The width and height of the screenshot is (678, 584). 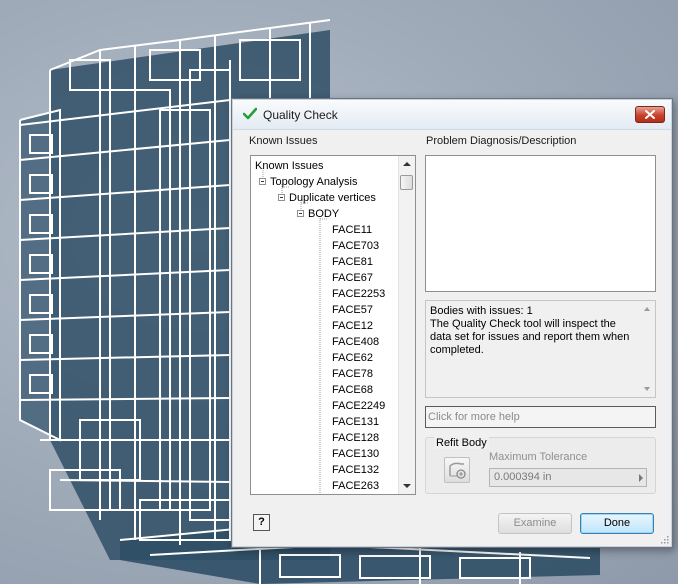 What do you see at coordinates (664, 539) in the screenshot?
I see `resize-grip-icon` at bounding box center [664, 539].